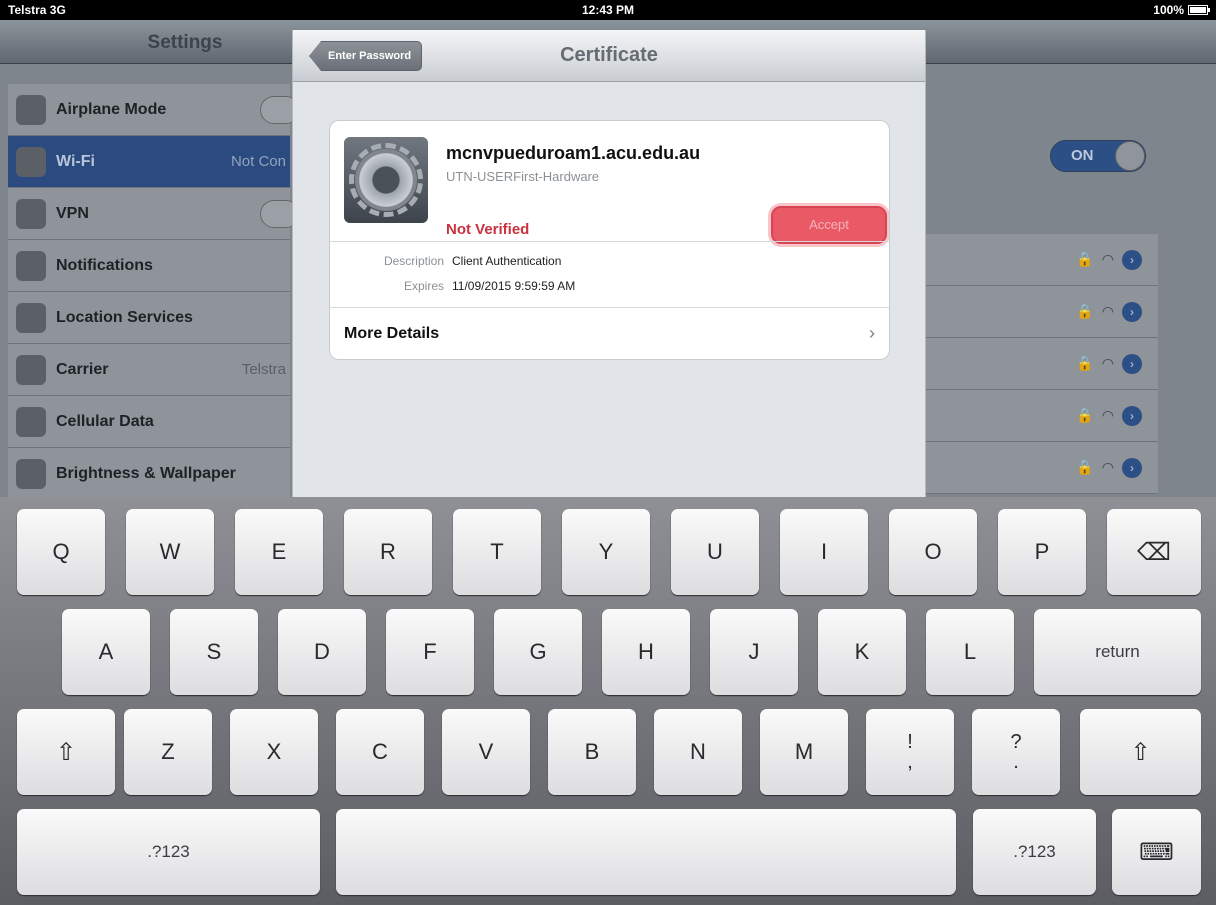 Image resolution: width=1216 pixels, height=905 pixels. I want to click on settings-item-cellular: Cellular Data, so click(149, 422).